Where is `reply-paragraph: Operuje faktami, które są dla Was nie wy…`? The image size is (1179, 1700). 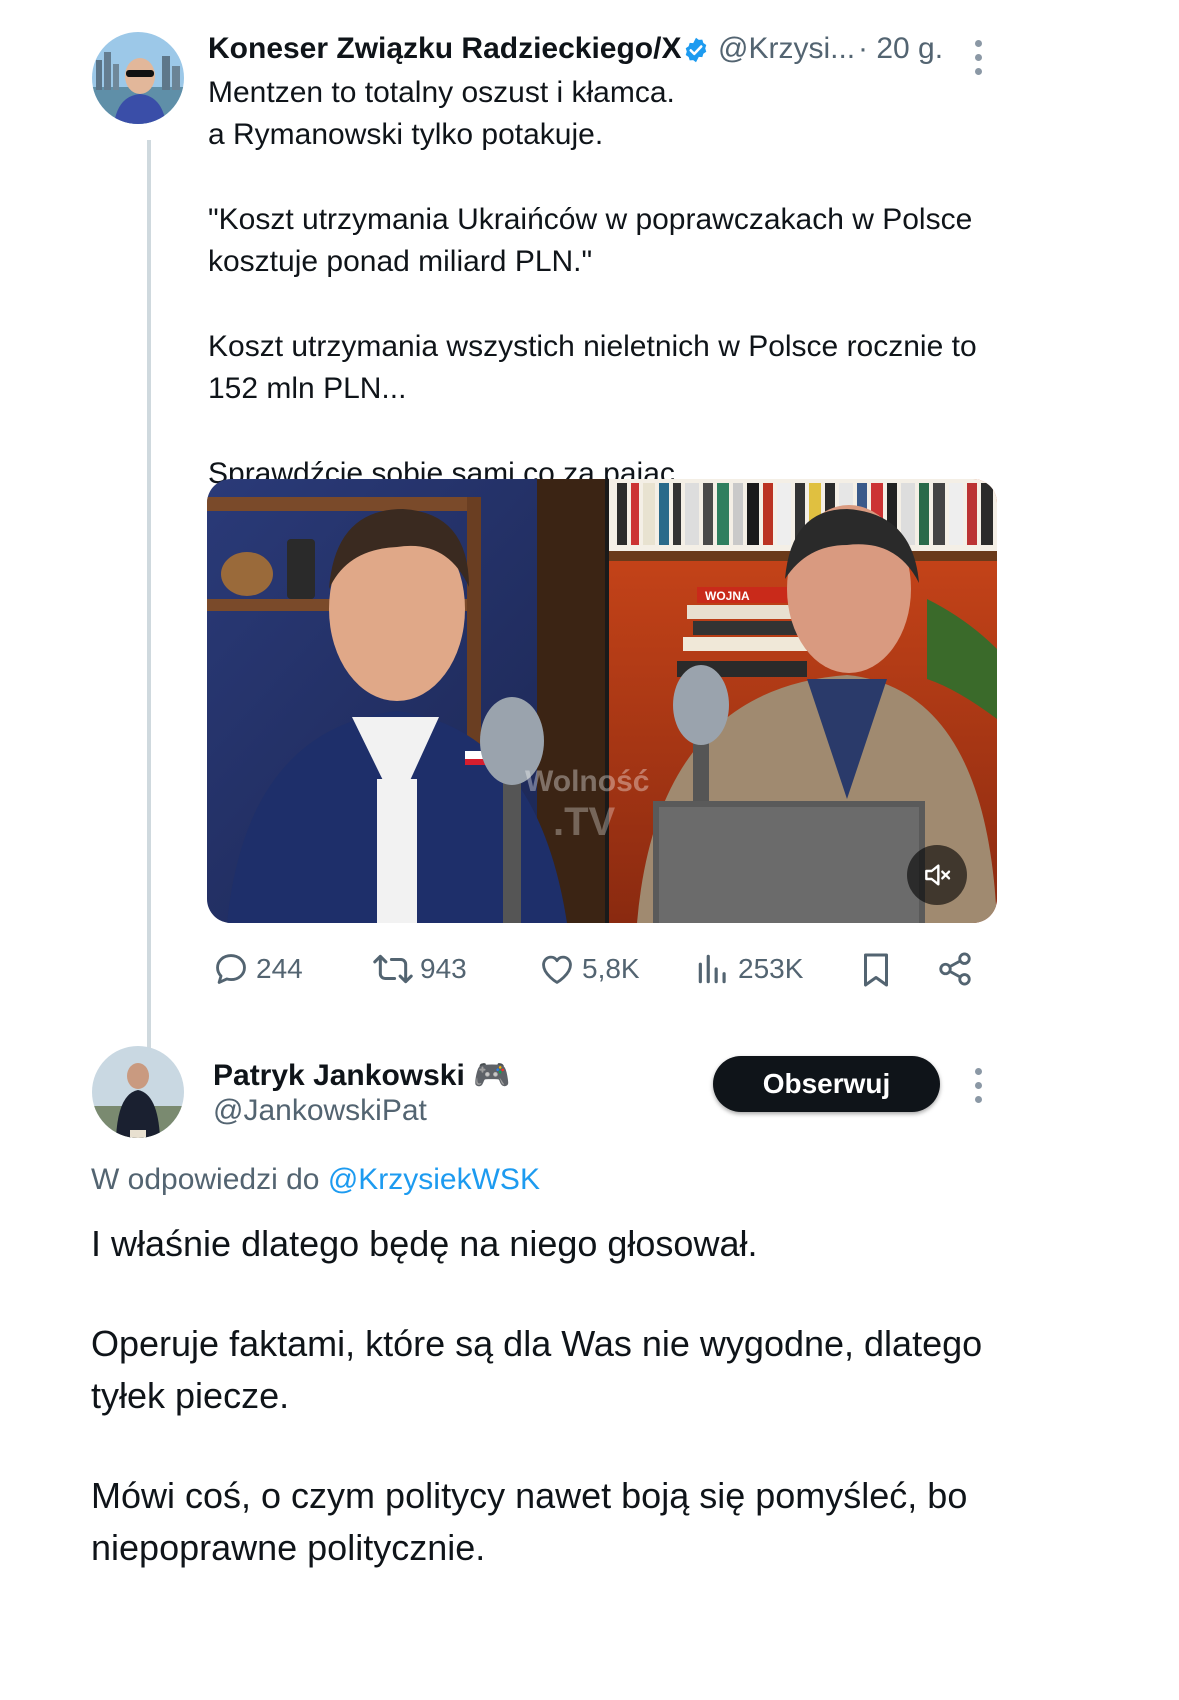 reply-paragraph: Operuje faktami, które są dla Was nie wy… is located at coordinates (537, 1369).